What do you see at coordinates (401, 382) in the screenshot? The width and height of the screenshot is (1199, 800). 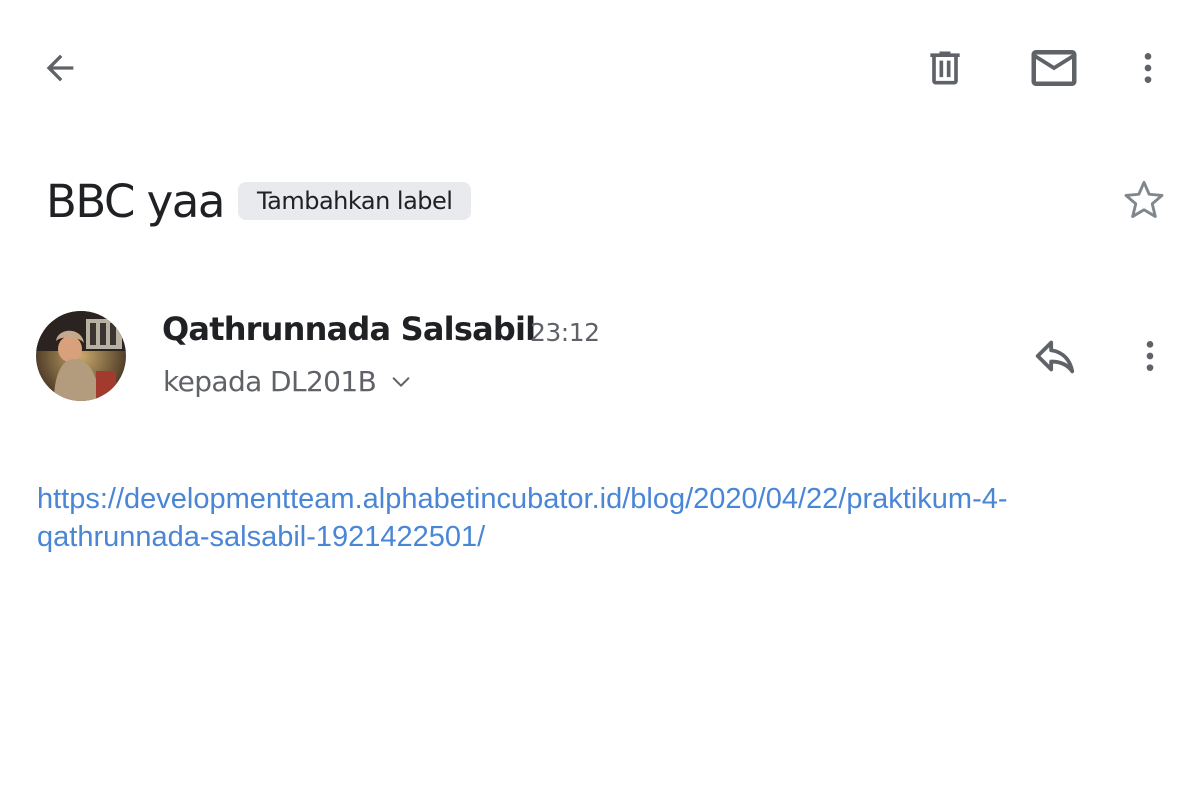 I see `chevron-down-icon` at bounding box center [401, 382].